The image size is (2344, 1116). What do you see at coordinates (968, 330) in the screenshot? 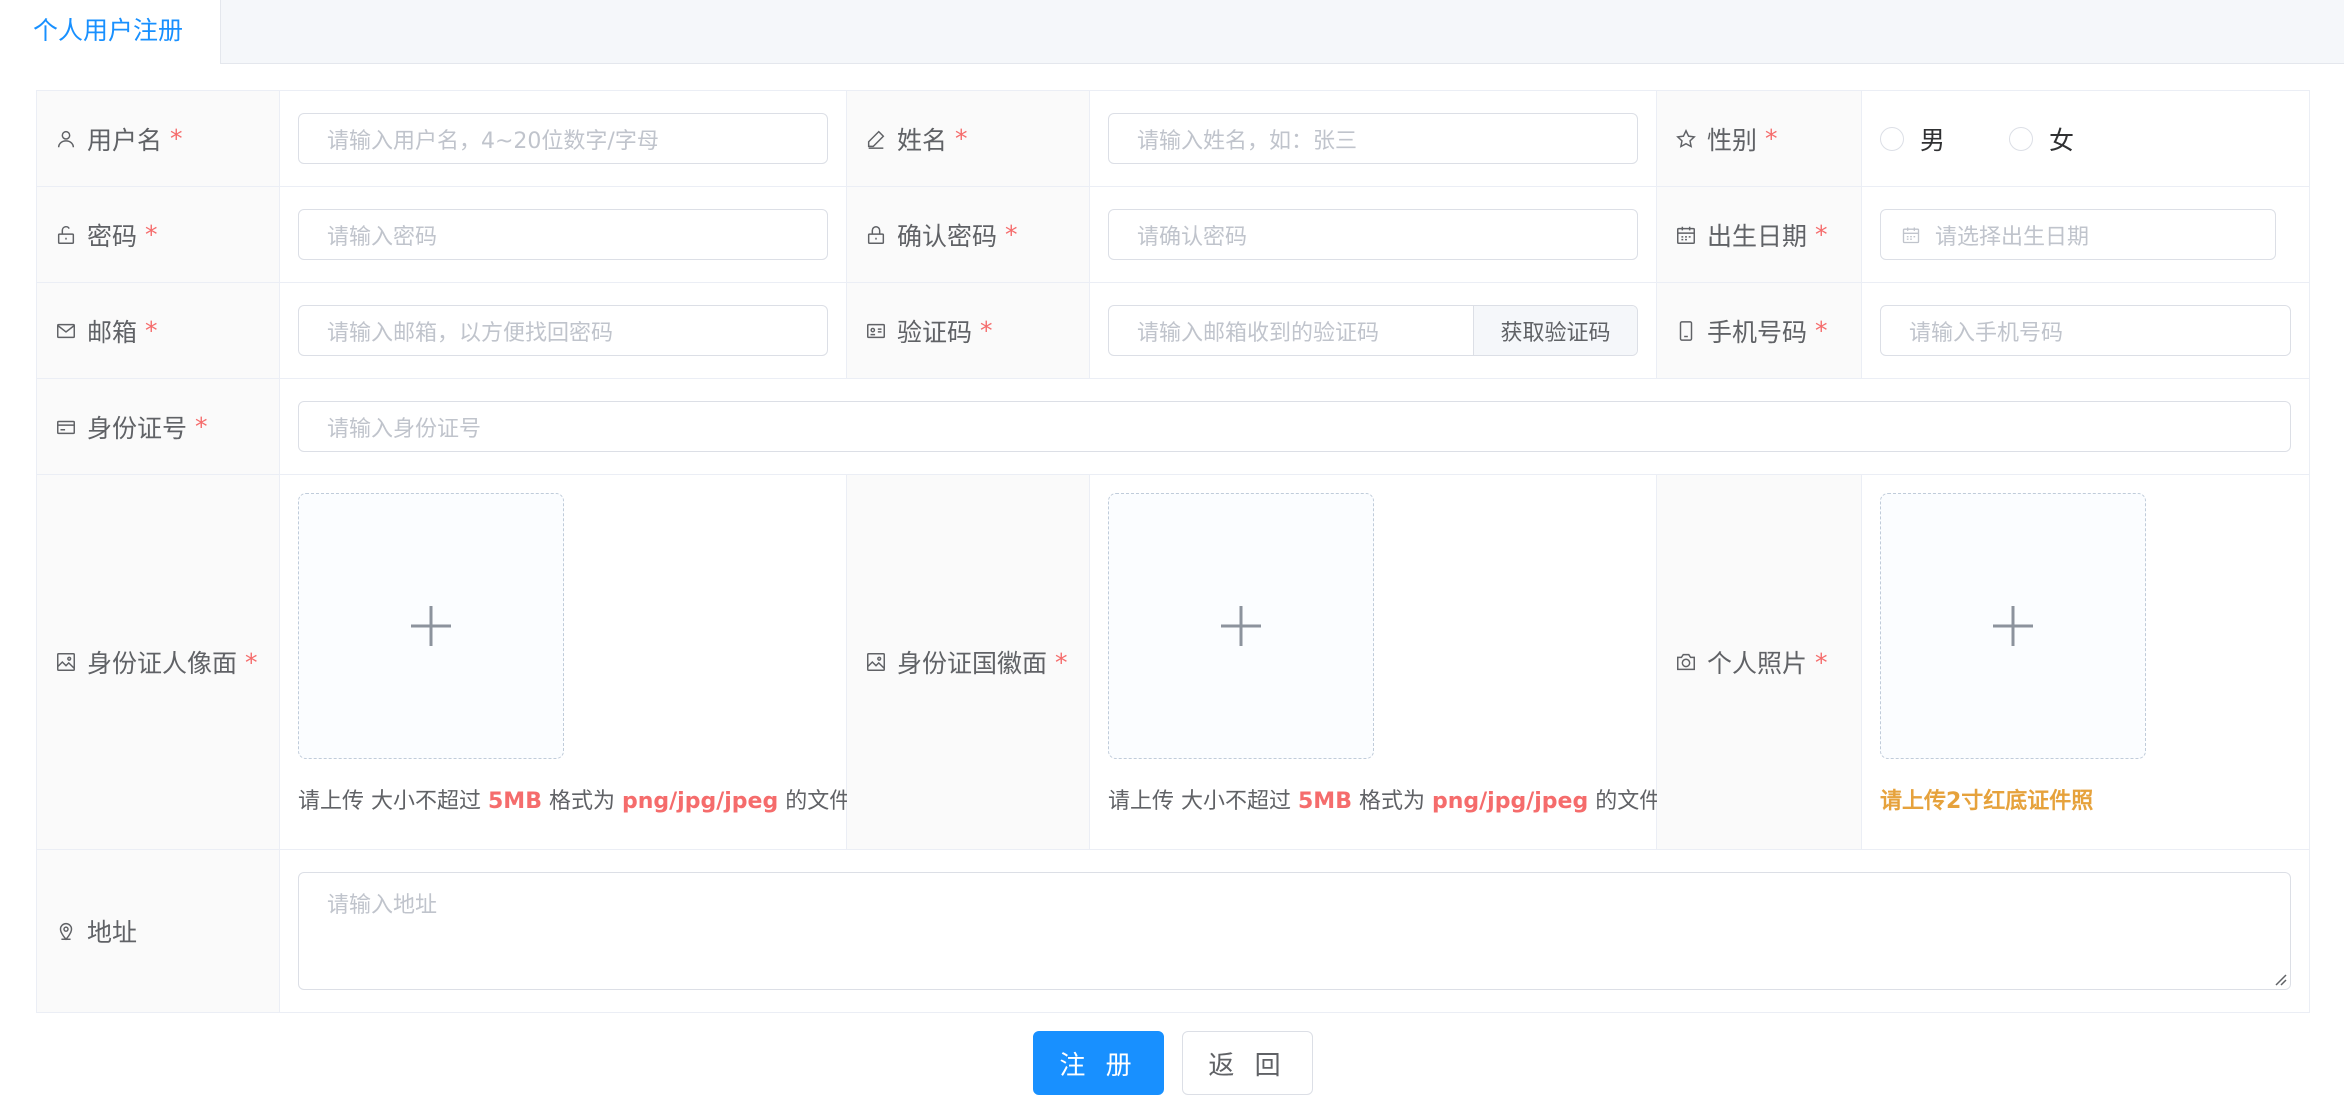
I see `code-label: 验证码 *` at bounding box center [968, 330].